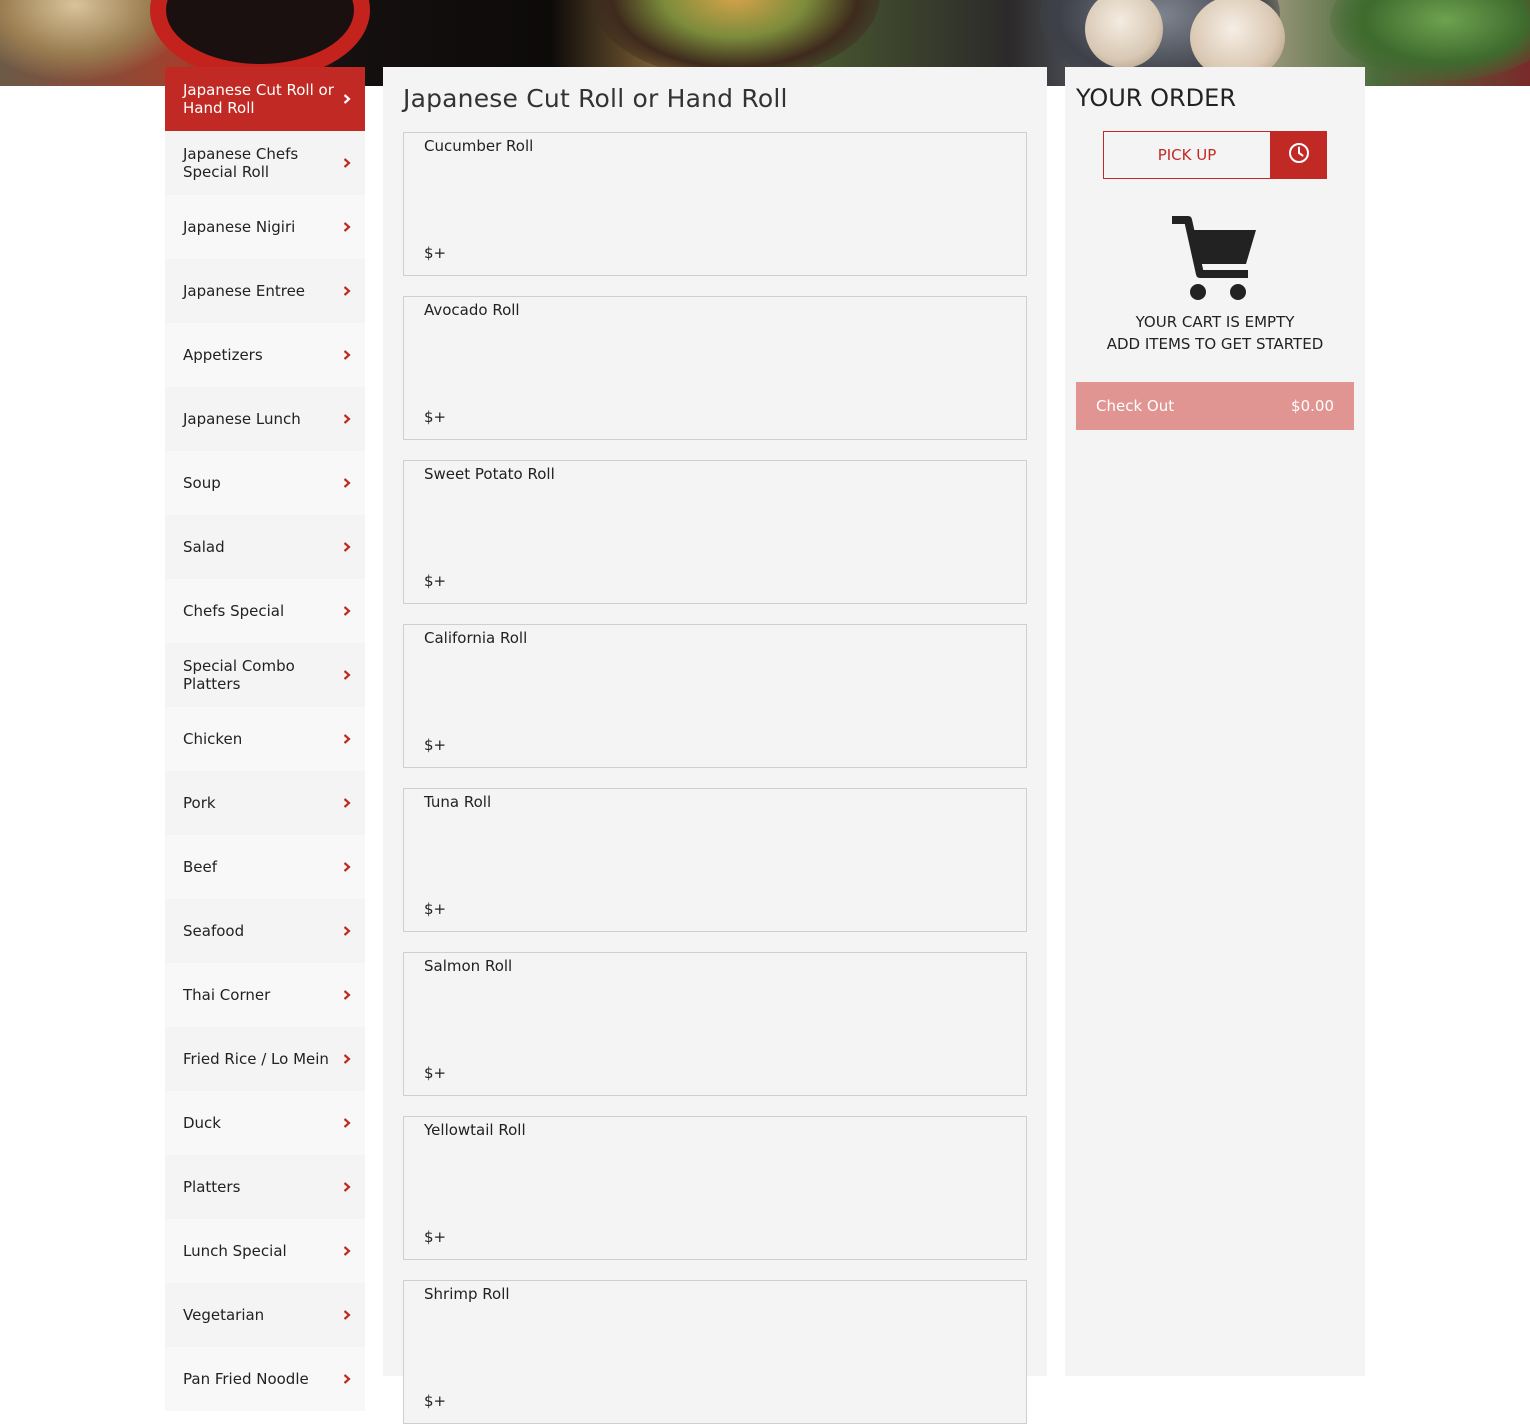 This screenshot has width=1530, height=1424. What do you see at coordinates (204, 547) in the screenshot?
I see `sidebar-category-label: Salad` at bounding box center [204, 547].